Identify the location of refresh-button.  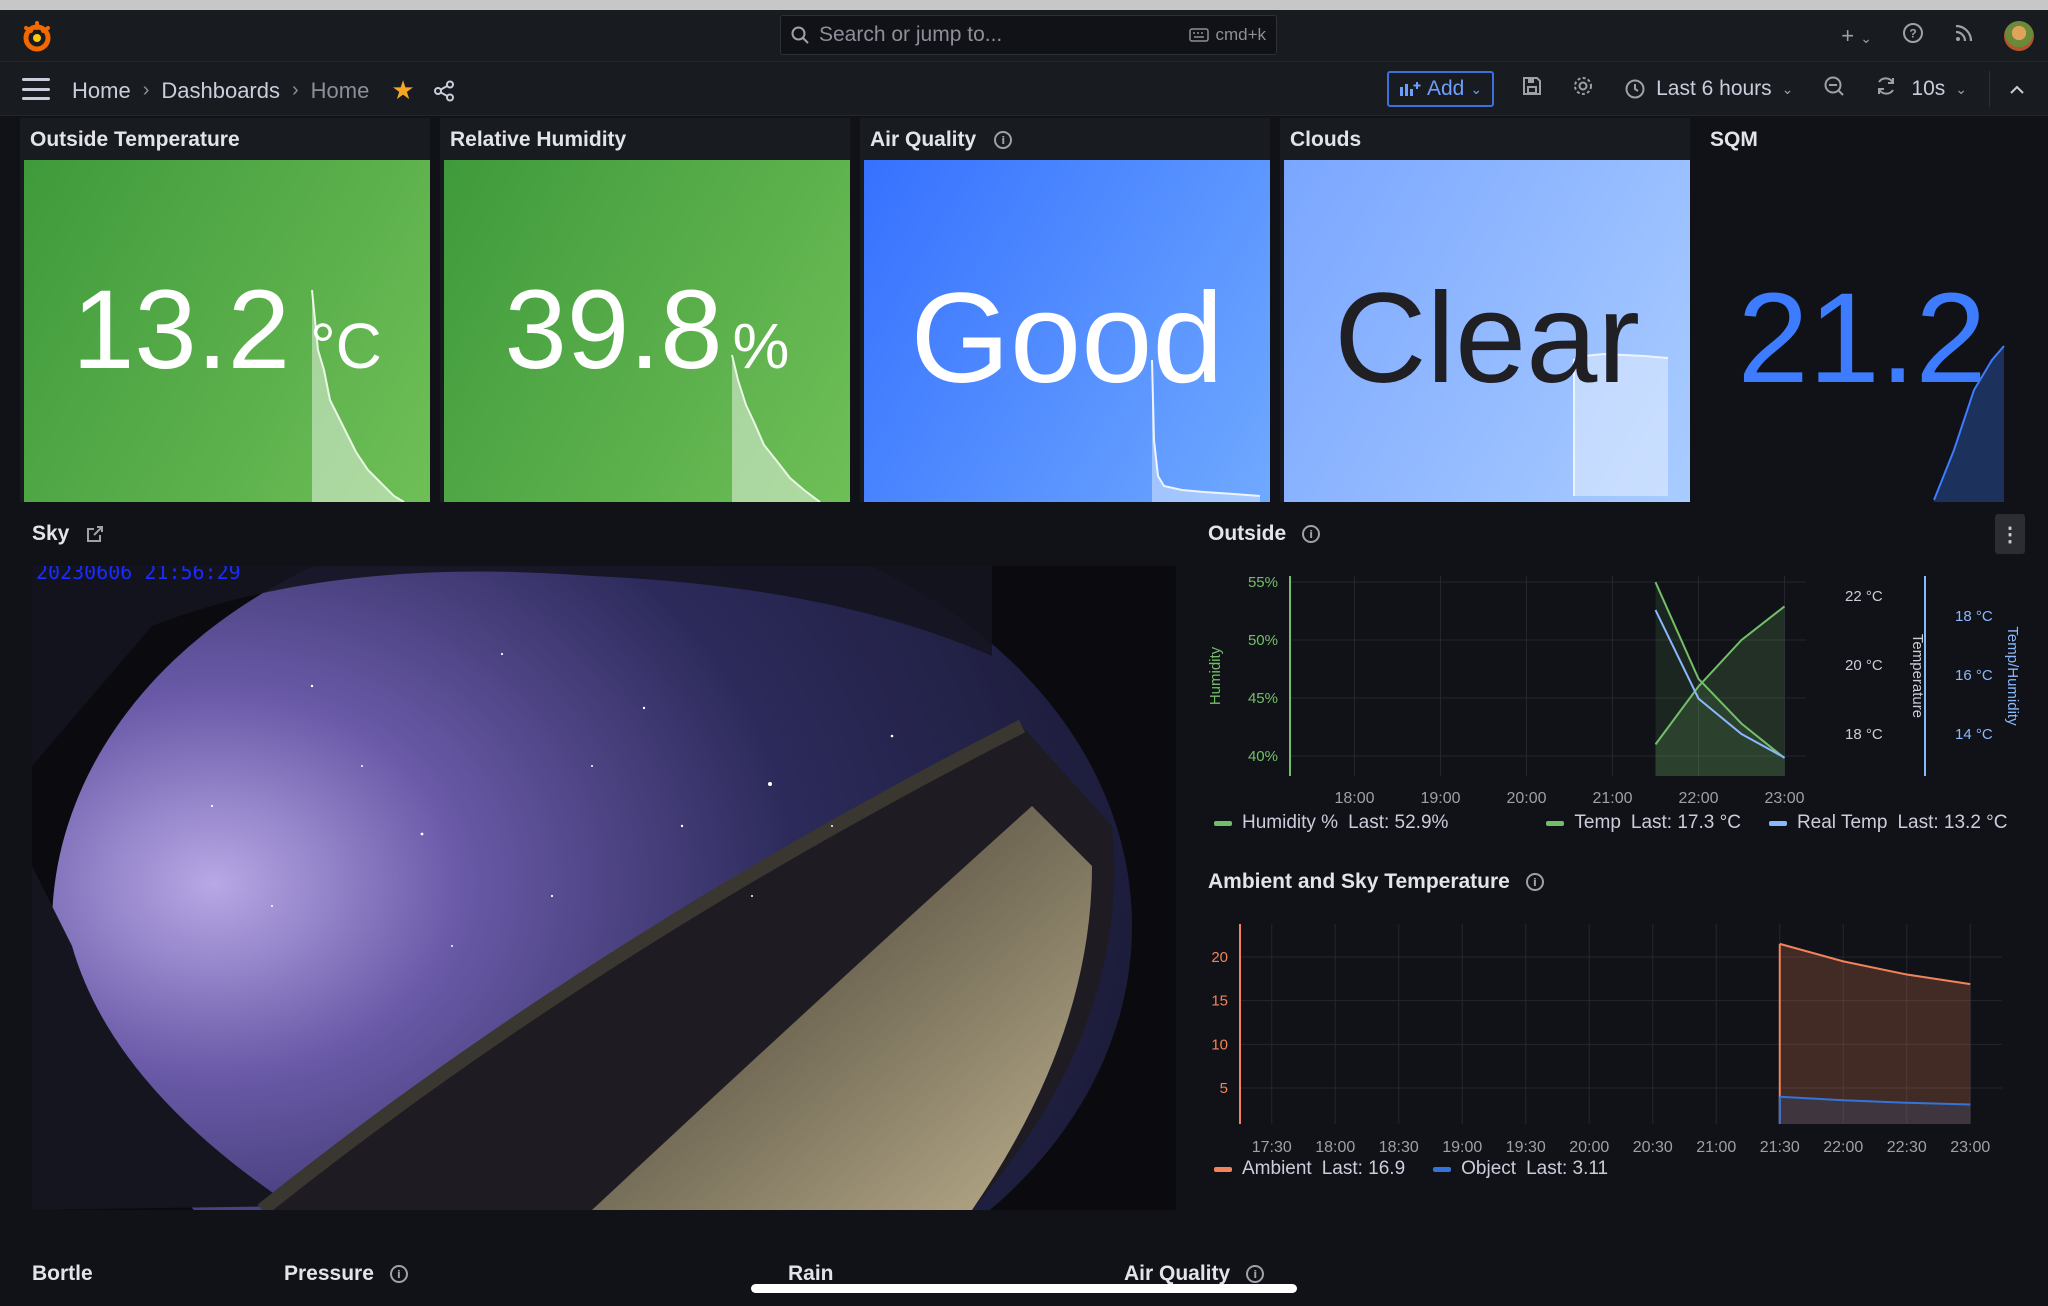
(1886, 89).